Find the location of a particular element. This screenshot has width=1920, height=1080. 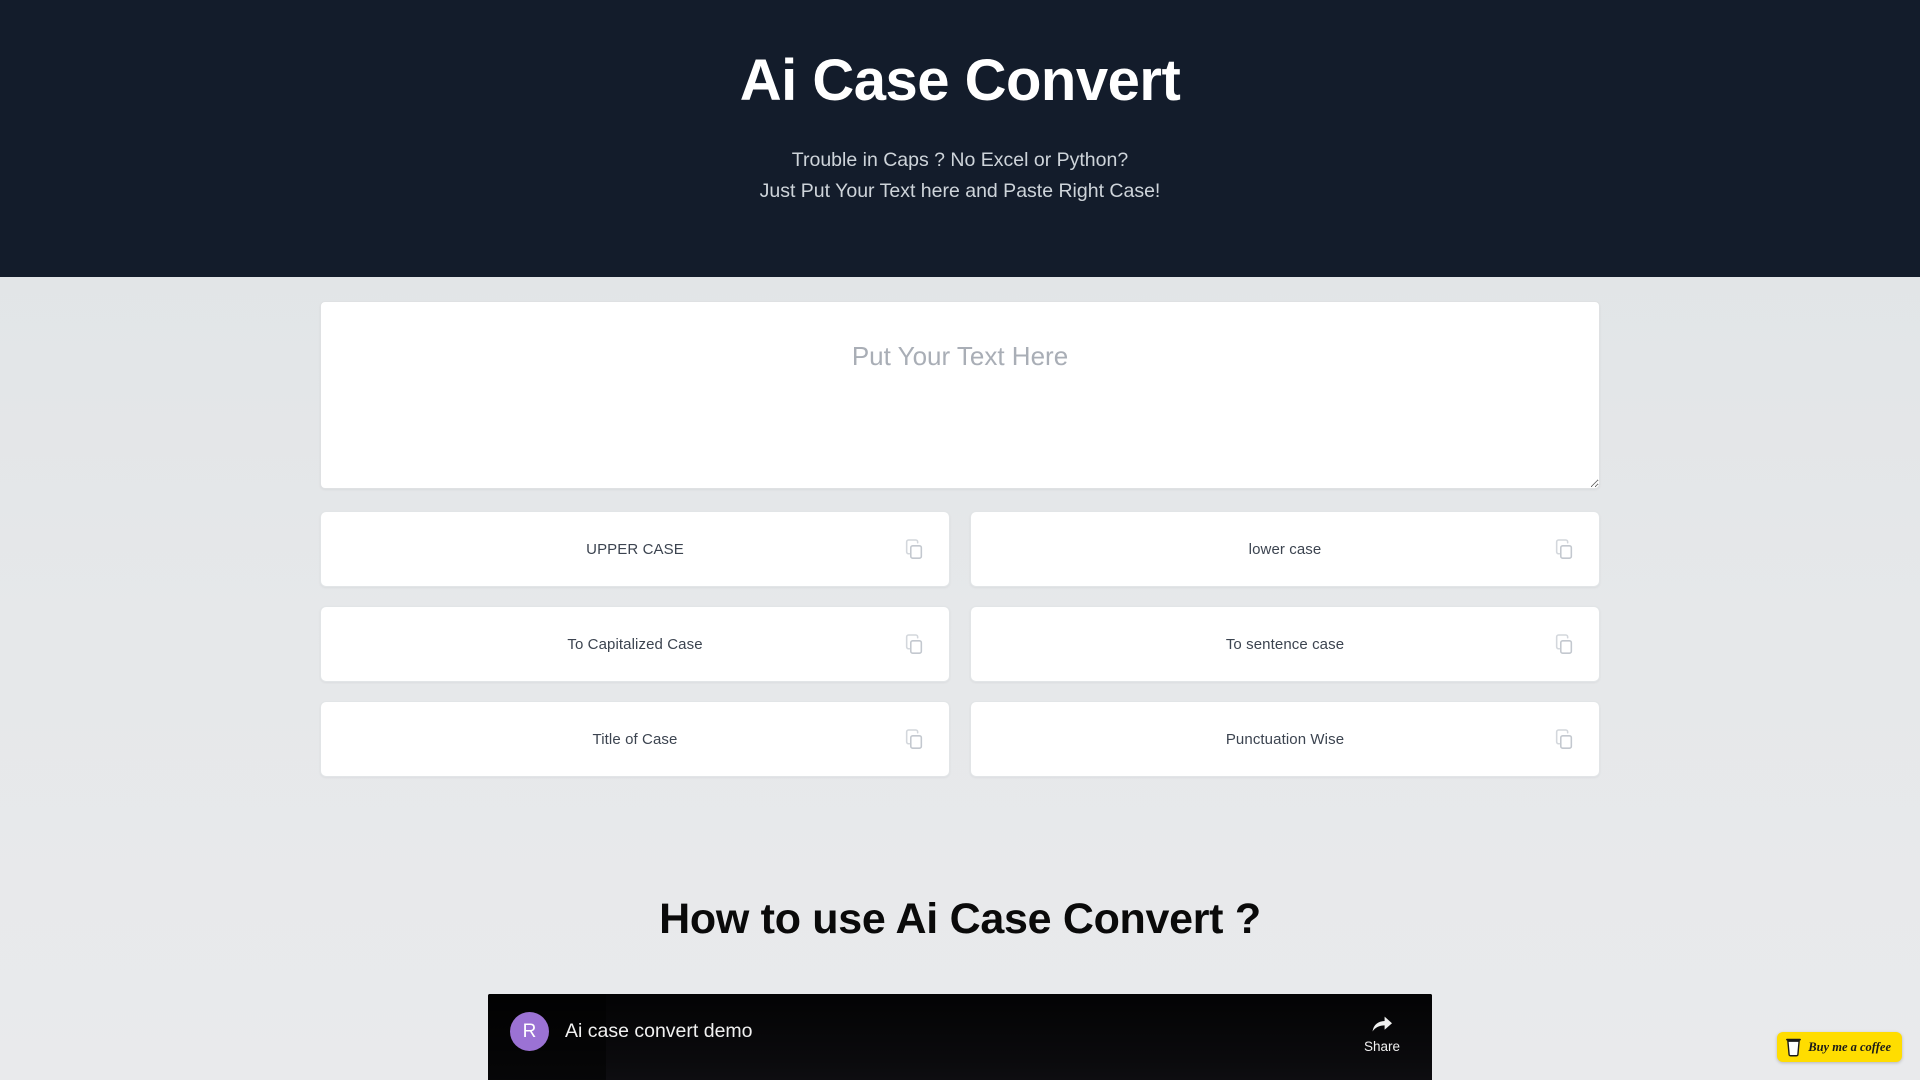

case-label: To sentence case is located at coordinates (1285, 644).